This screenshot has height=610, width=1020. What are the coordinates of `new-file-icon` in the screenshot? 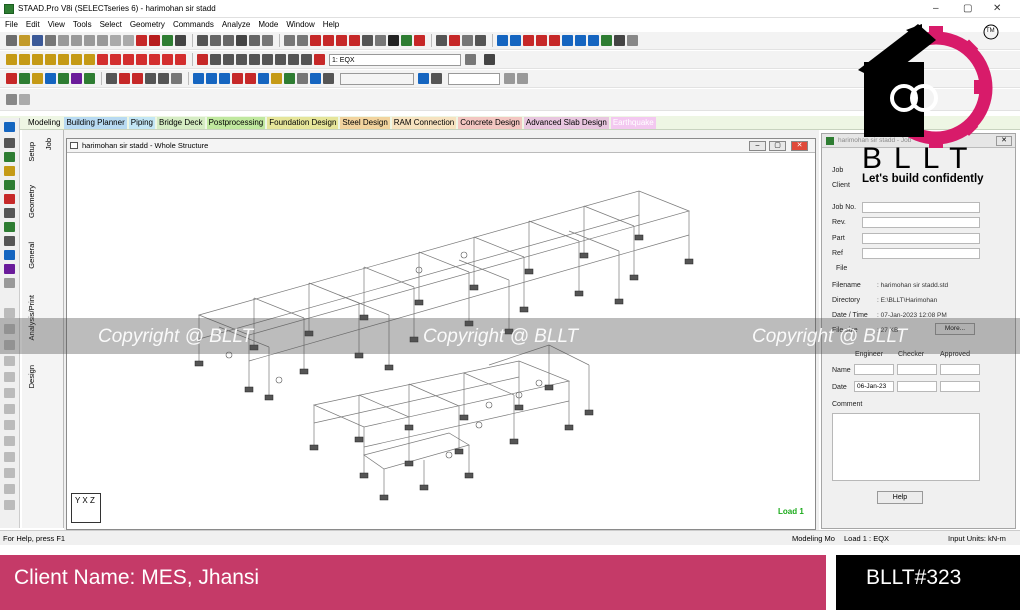 It's located at (11, 40).